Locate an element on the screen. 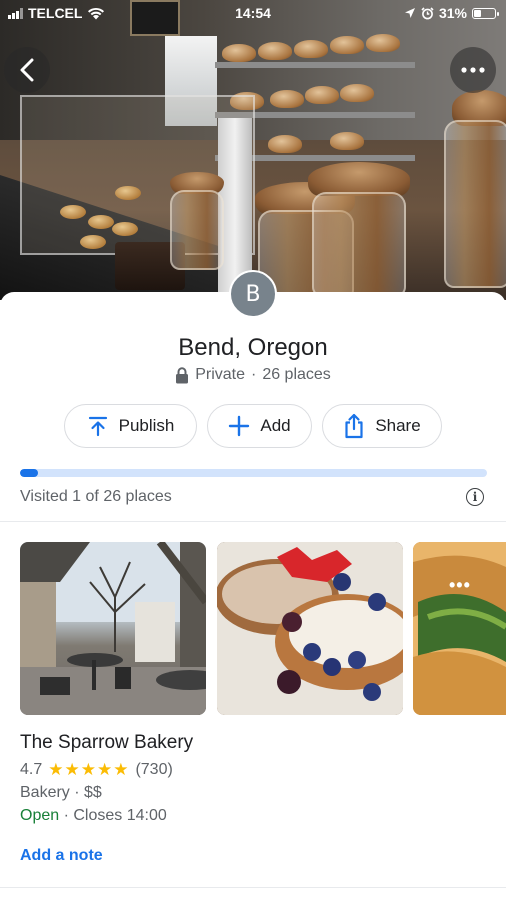  place-photo-croissant is located at coordinates (459, 628).